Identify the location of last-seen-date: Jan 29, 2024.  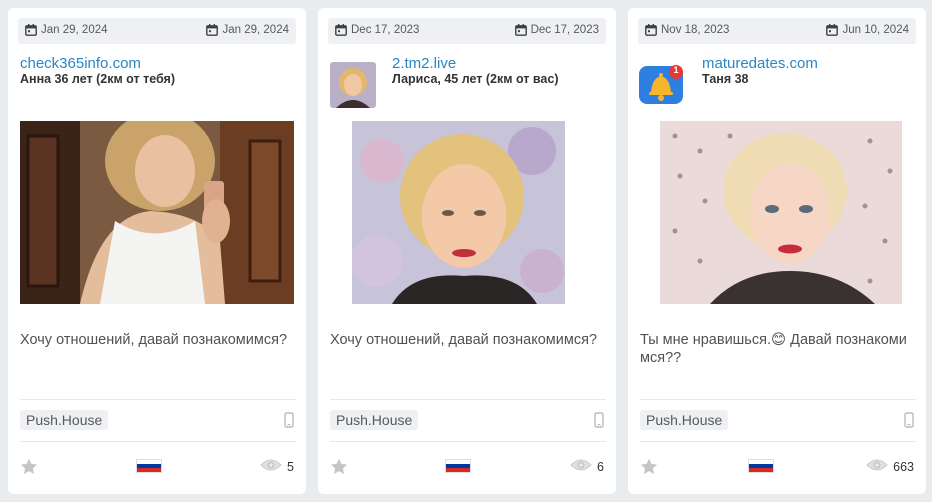
(247, 30).